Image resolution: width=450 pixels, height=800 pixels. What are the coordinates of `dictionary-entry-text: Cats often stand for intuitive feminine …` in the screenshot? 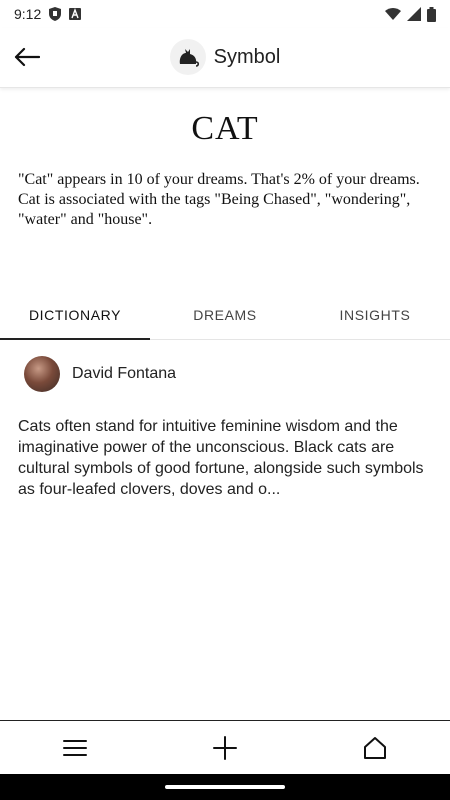 It's located at (225, 458).